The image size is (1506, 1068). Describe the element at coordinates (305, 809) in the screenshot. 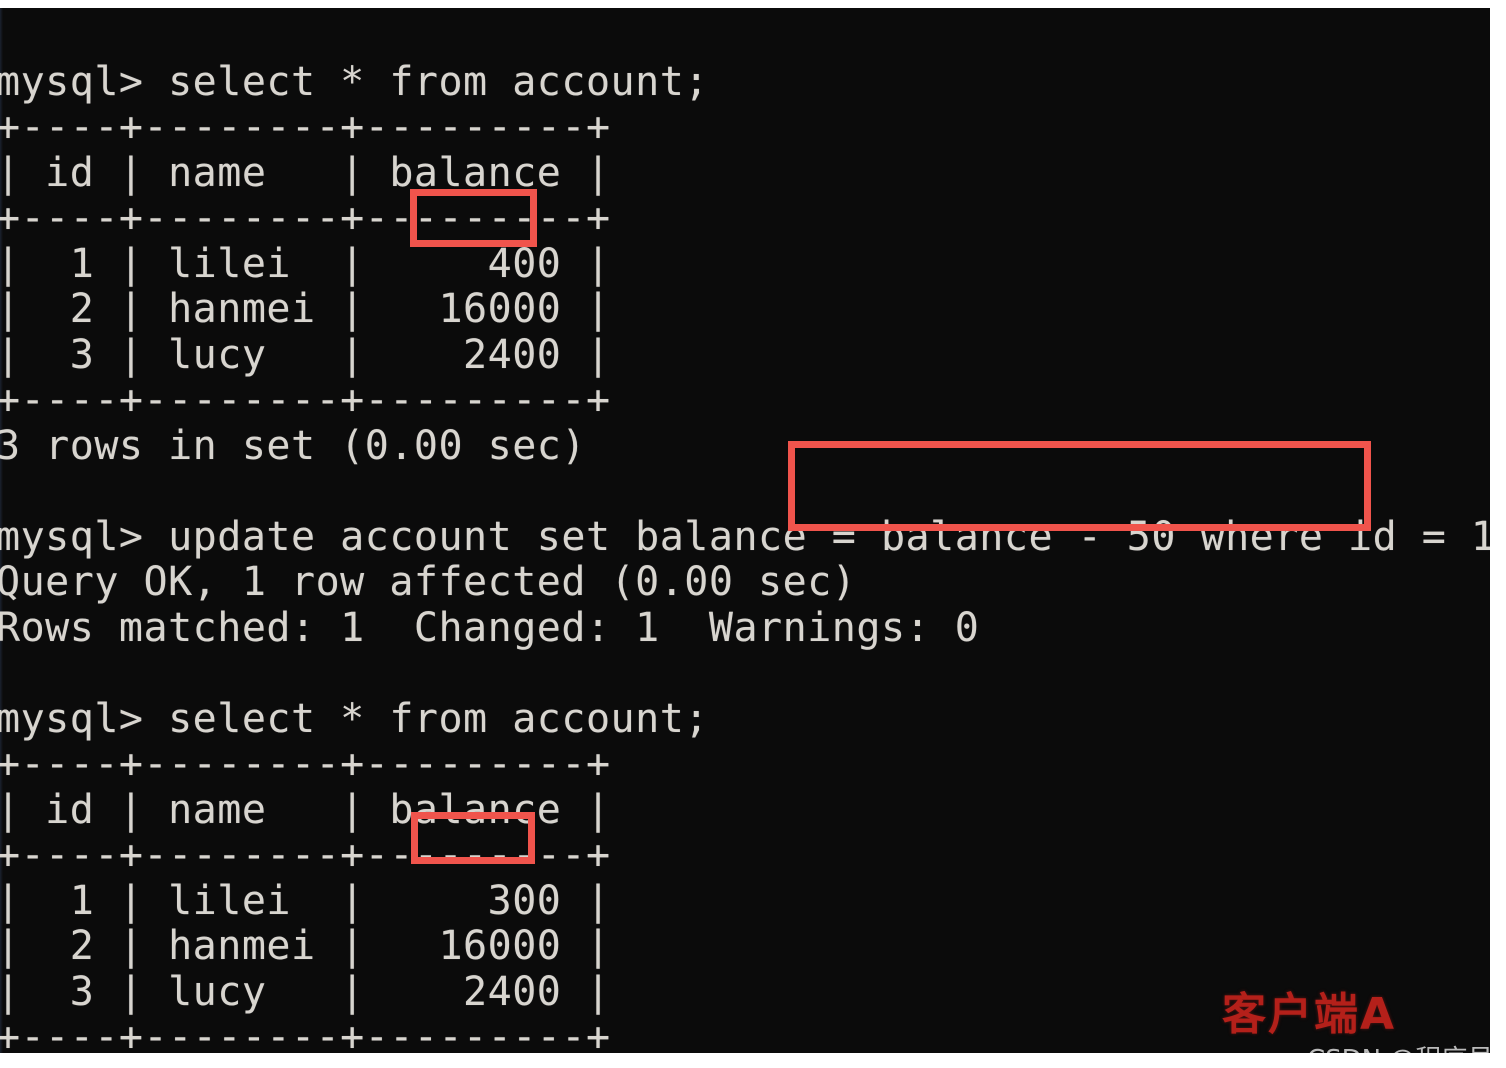

I see `table2-header-row: | id | name | balance |` at that location.